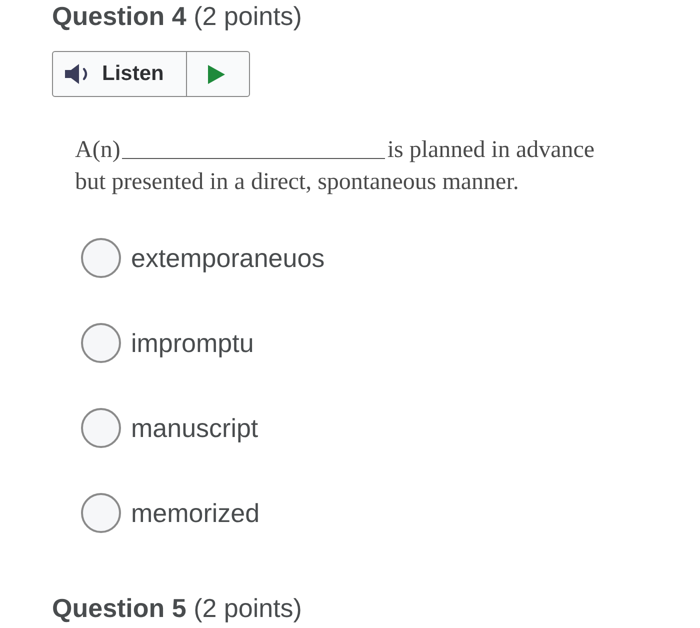 The height and width of the screenshot is (628, 700). What do you see at coordinates (194, 428) in the screenshot?
I see `option-label: manuscript` at bounding box center [194, 428].